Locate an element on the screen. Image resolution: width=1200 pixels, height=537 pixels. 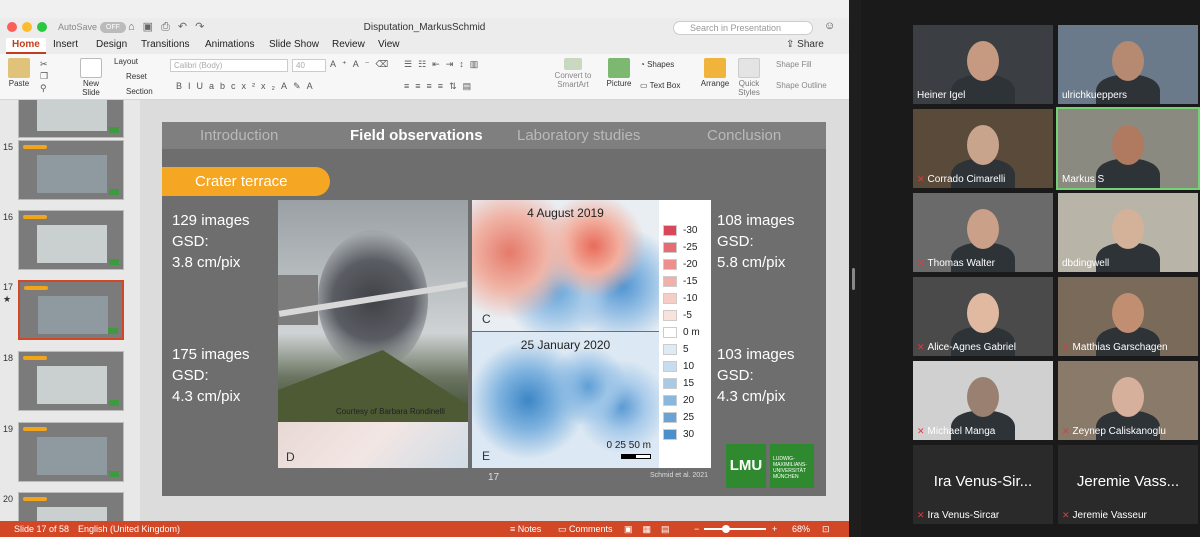
lmu-logo-mark: LMU is located at coordinates (746, 466).